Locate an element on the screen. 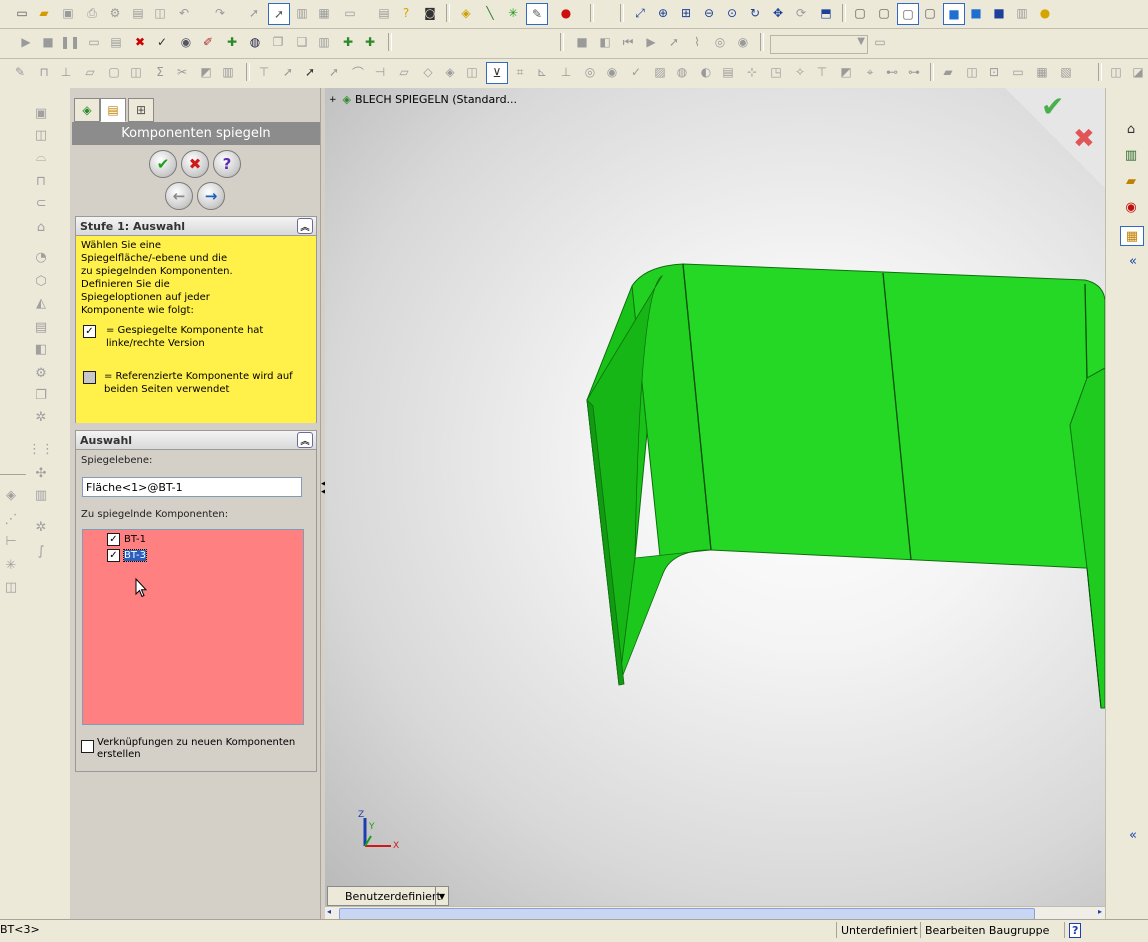 This screenshot has height=942, width=1148. filter-icon: ⊤ is located at coordinates (264, 72).